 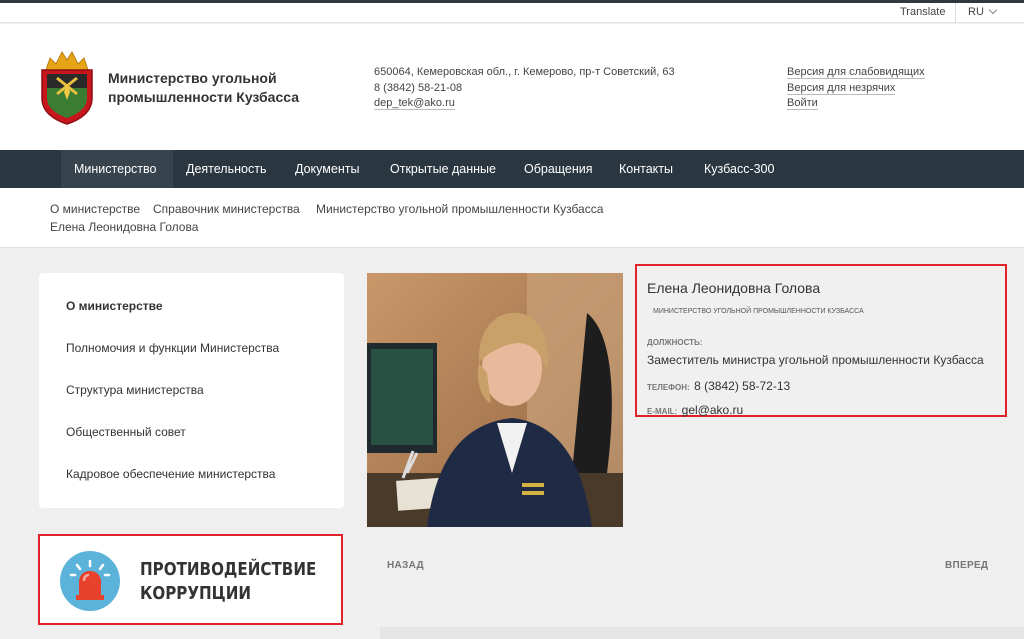 I want to click on position-label: Должность:, so click(x=675, y=342).